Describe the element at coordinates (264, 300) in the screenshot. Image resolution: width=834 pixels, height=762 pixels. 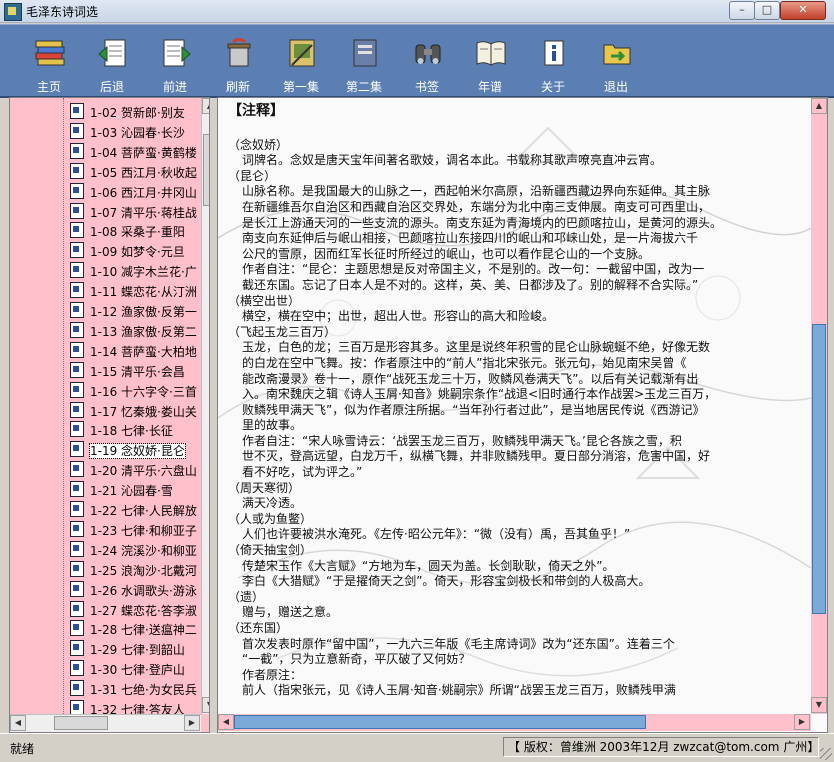
I see `annotation-heading: （横空出世）` at that location.